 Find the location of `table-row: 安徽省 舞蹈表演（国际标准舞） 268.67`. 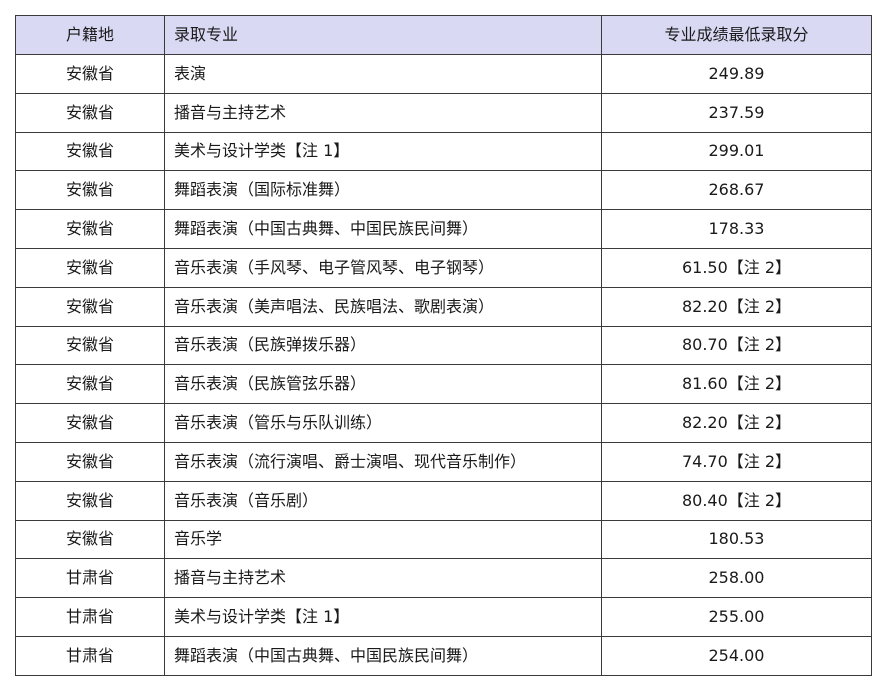

table-row: 安徽省 舞蹈表演（国际标准舞） 268.67 is located at coordinates (443, 190).